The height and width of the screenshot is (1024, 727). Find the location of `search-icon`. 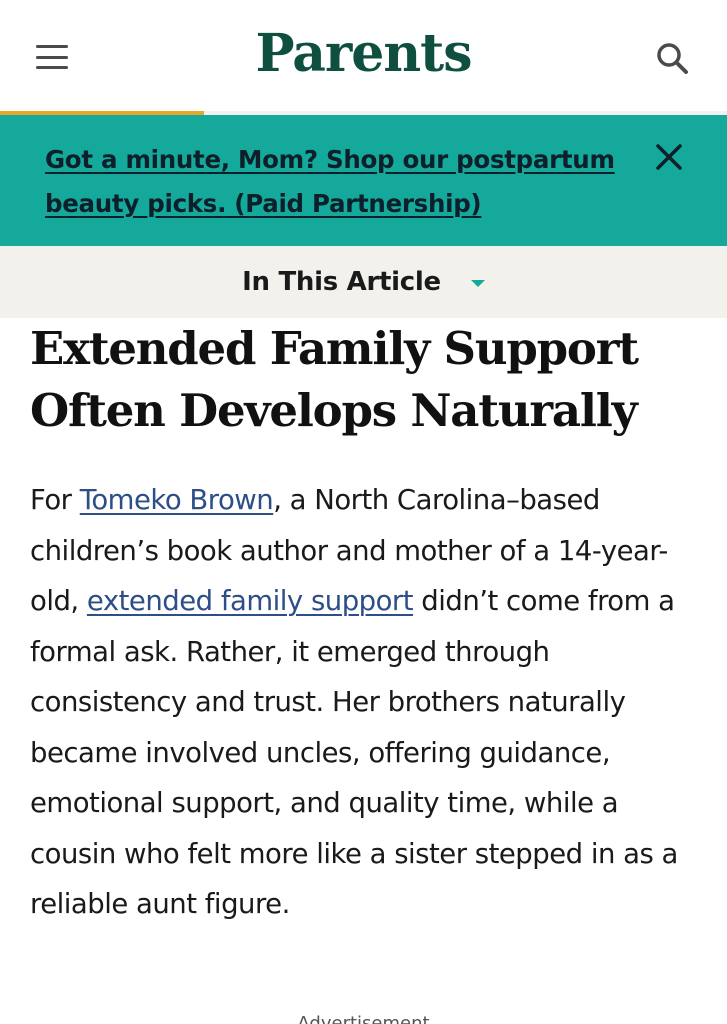

search-icon is located at coordinates (672, 58).